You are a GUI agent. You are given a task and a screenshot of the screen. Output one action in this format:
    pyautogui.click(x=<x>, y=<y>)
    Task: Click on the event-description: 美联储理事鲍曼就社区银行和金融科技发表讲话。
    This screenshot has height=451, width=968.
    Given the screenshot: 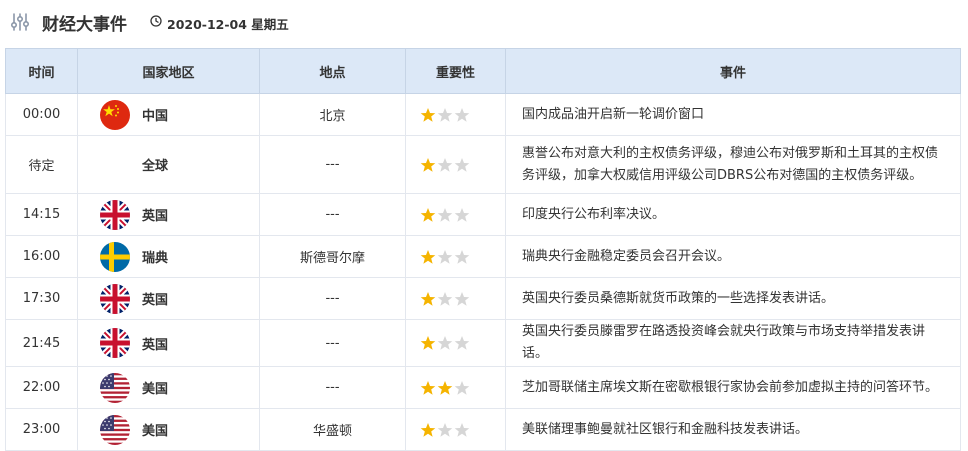 What is the action you would take?
    pyautogui.click(x=733, y=429)
    